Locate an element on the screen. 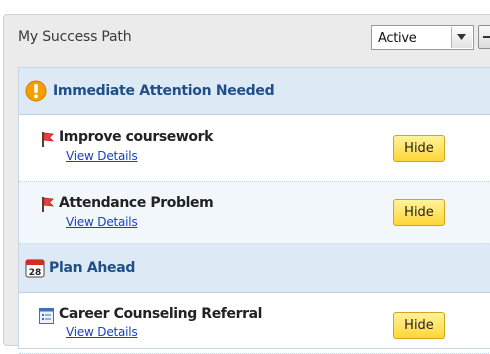 The width and height of the screenshot is (490, 354). calendar-icon: 28 is located at coordinates (35, 270).